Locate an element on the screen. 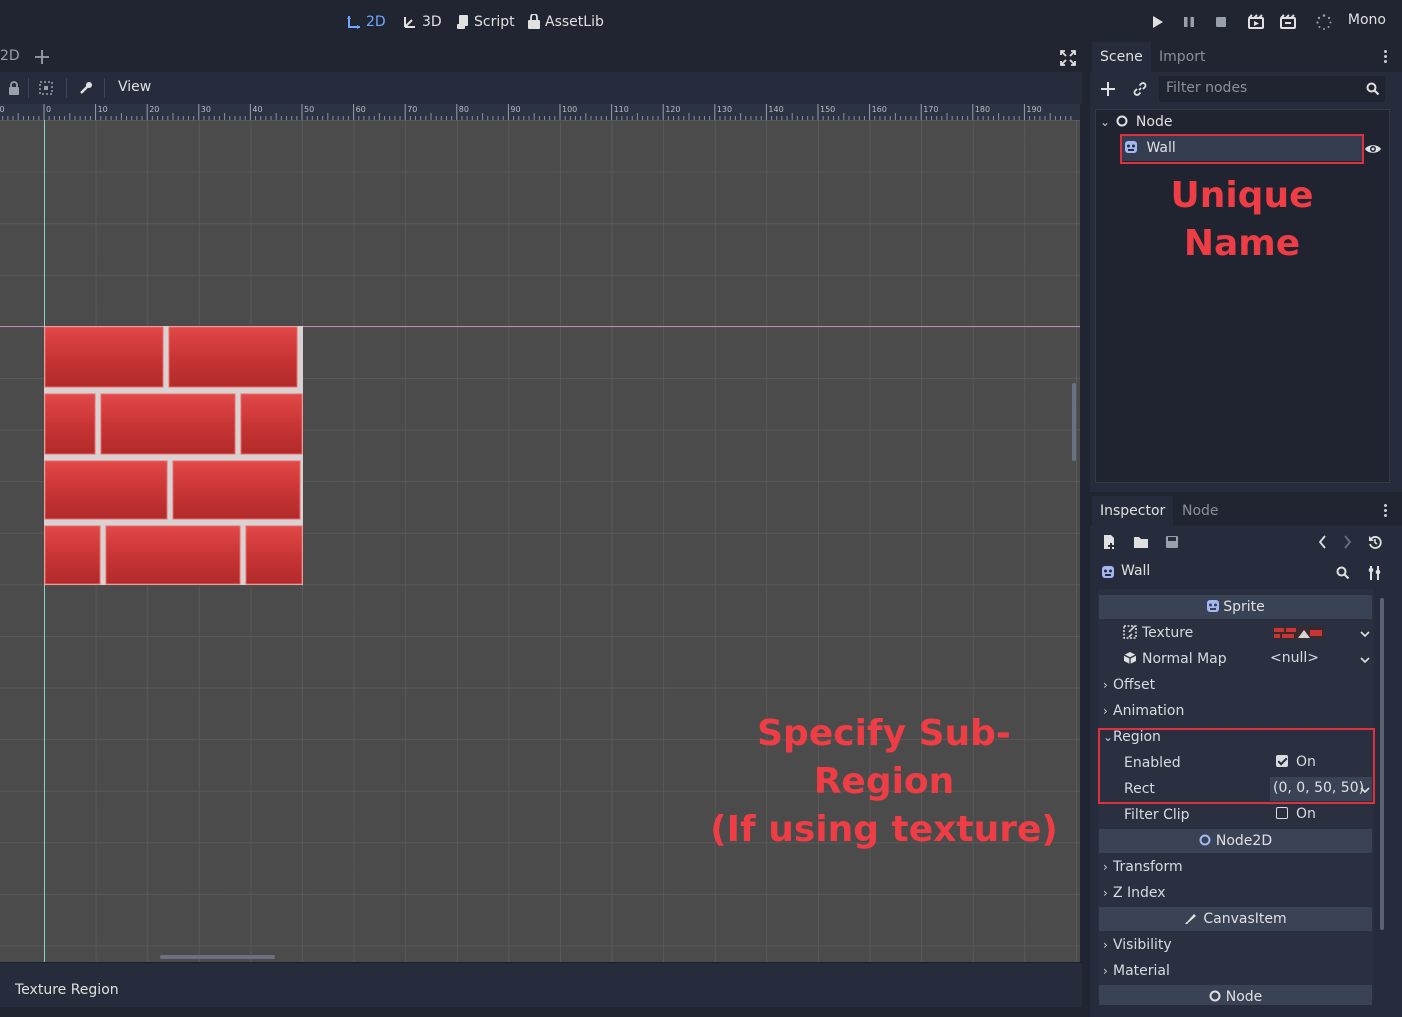 Image resolution: width=1402 pixels, height=1017 pixels. normal-map-value: <null> is located at coordinates (1294, 658).